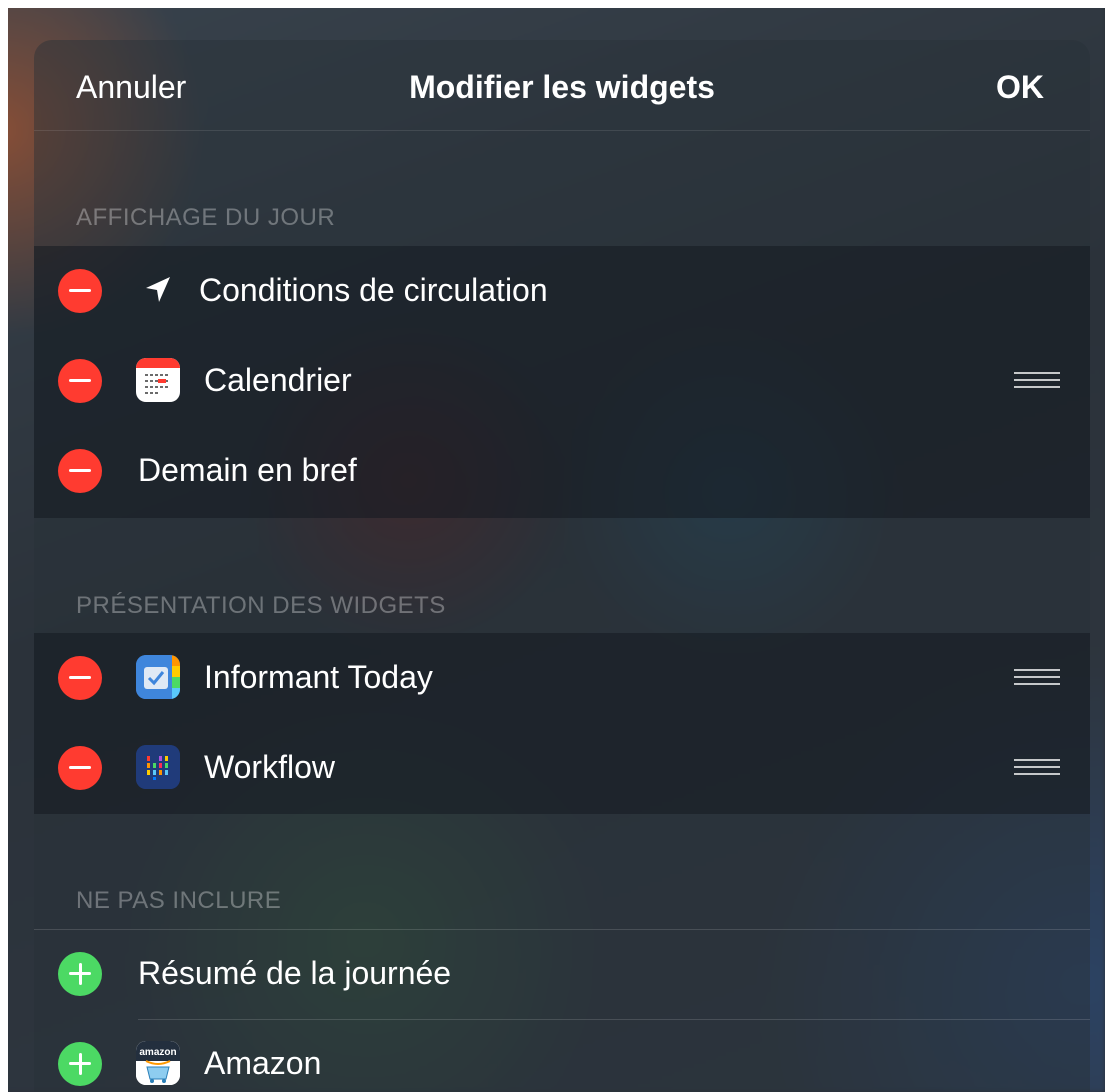  What do you see at coordinates (1020, 87) in the screenshot?
I see `ok-button: OK` at bounding box center [1020, 87].